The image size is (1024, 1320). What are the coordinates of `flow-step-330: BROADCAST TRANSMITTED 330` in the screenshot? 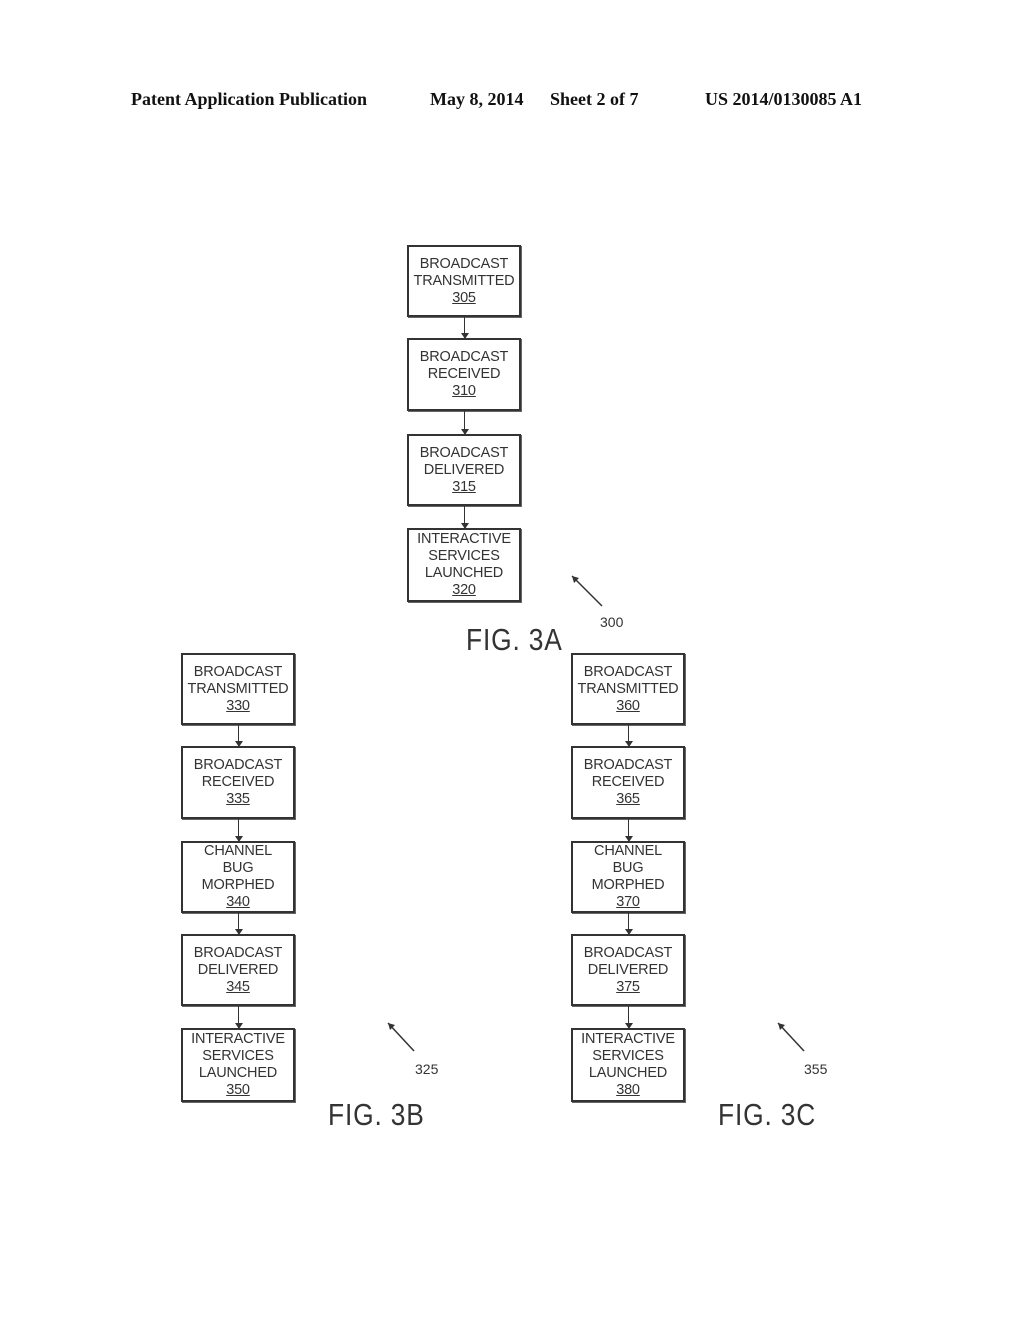 It's located at (238, 689).